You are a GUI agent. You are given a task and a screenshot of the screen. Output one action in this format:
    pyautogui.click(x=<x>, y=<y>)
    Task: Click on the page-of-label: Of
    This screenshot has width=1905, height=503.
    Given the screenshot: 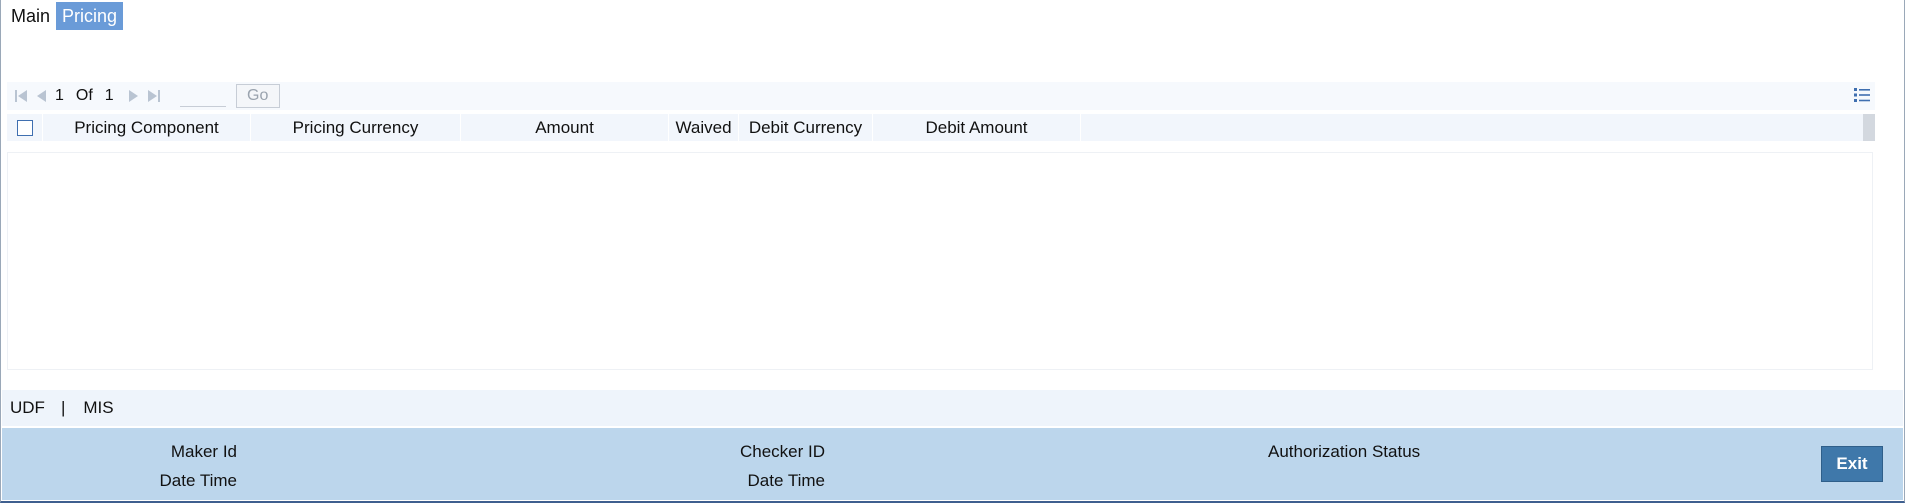 What is the action you would take?
    pyautogui.click(x=84, y=95)
    